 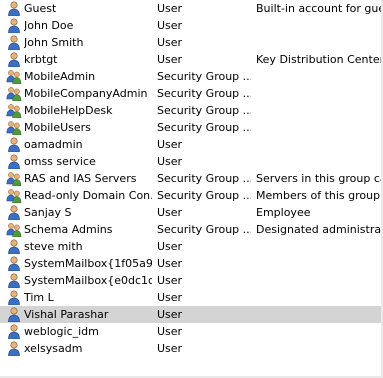 I want to click on item-name: Schema Admins, so click(x=68, y=229).